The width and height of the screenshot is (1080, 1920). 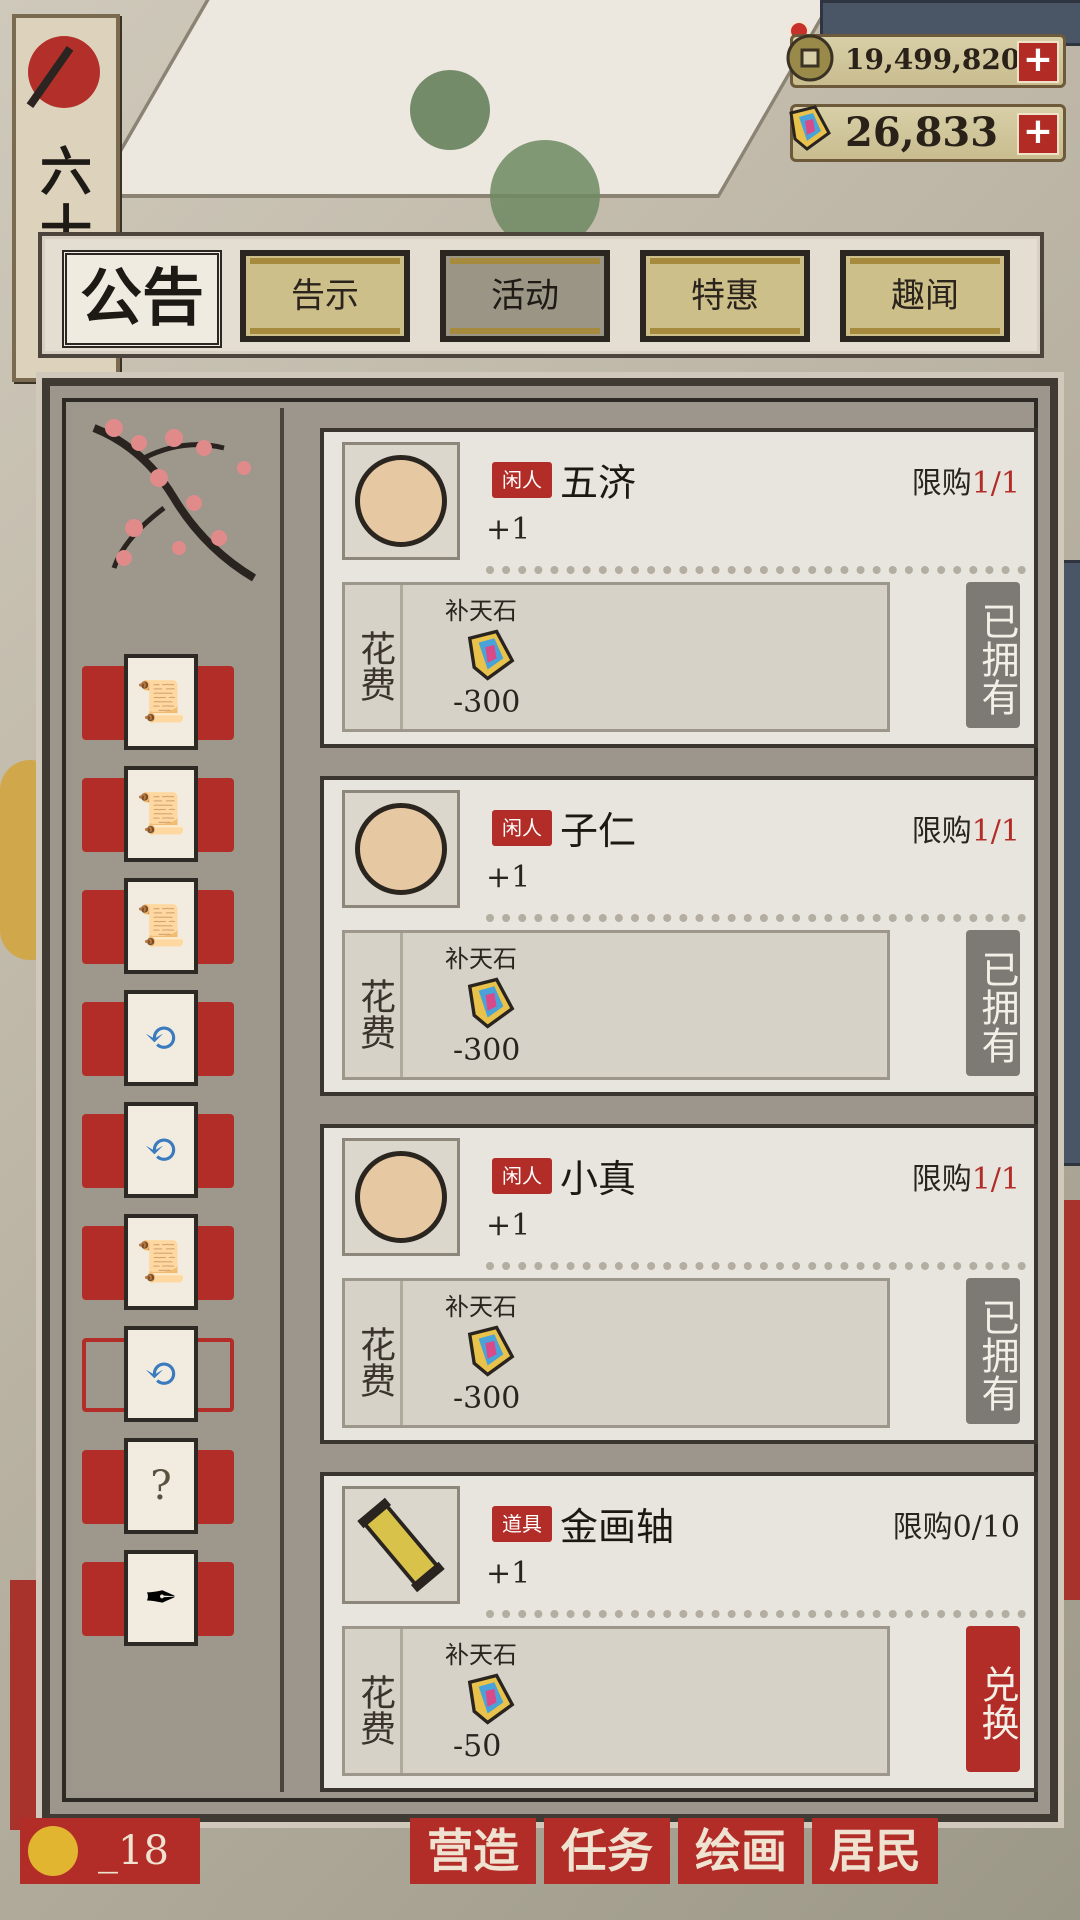 I want to click on add-gems-button: +, so click(x=1038, y=134).